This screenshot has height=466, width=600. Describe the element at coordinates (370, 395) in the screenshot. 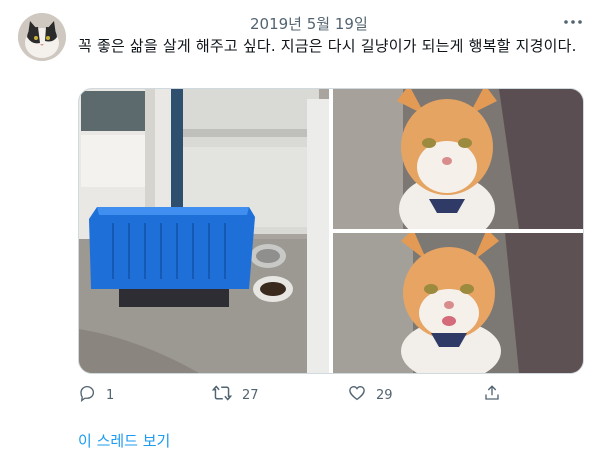

I see `like-button: 29` at that location.